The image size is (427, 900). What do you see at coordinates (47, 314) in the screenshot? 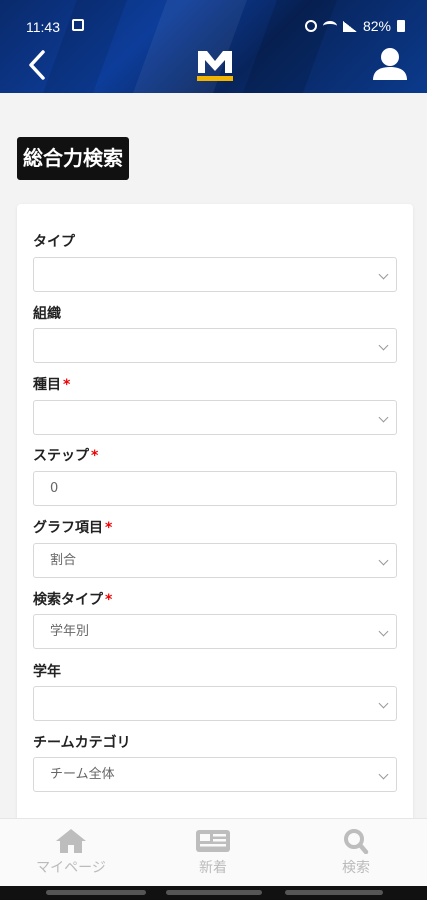
I see `organization-label: 組織` at bounding box center [47, 314].